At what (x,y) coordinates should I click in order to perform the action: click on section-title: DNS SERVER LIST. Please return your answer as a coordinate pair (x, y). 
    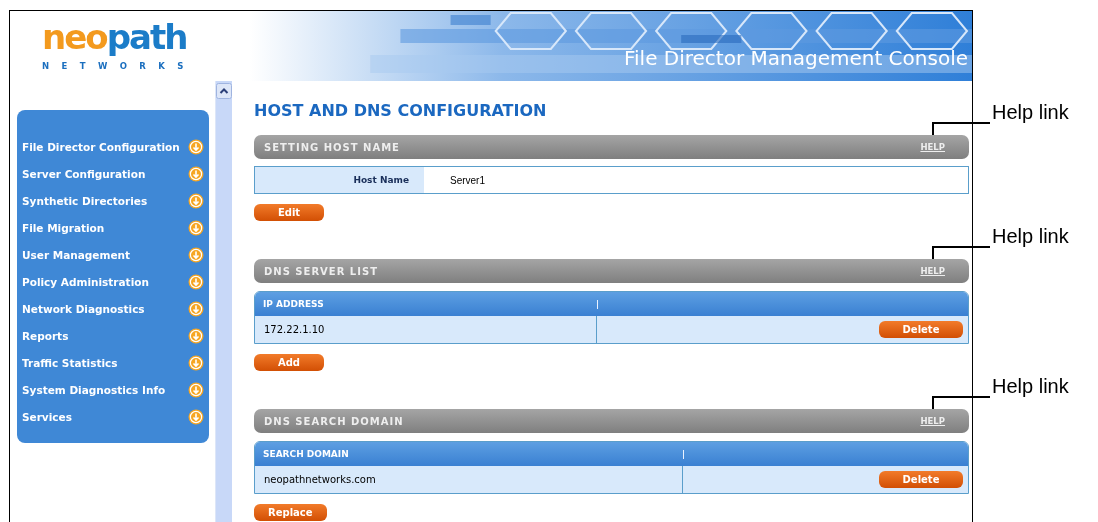
    Looking at the image, I should click on (321, 271).